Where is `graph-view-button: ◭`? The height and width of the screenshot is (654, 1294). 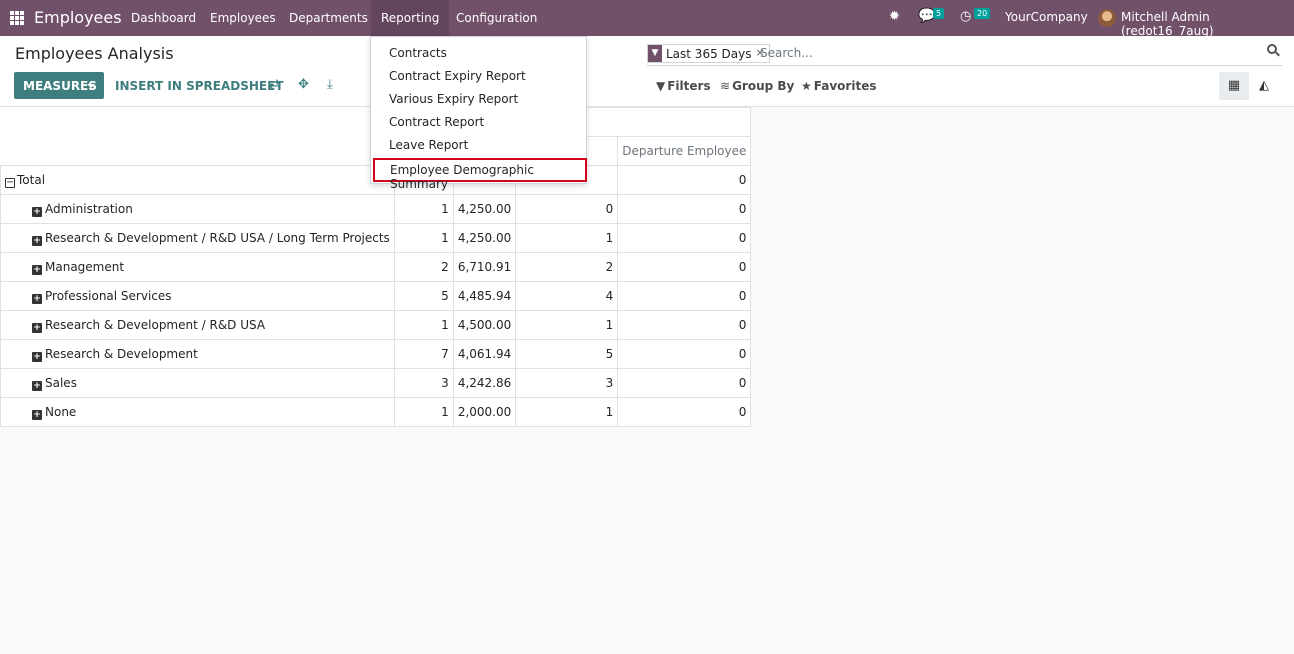
graph-view-button: ◭ is located at coordinates (1264, 86).